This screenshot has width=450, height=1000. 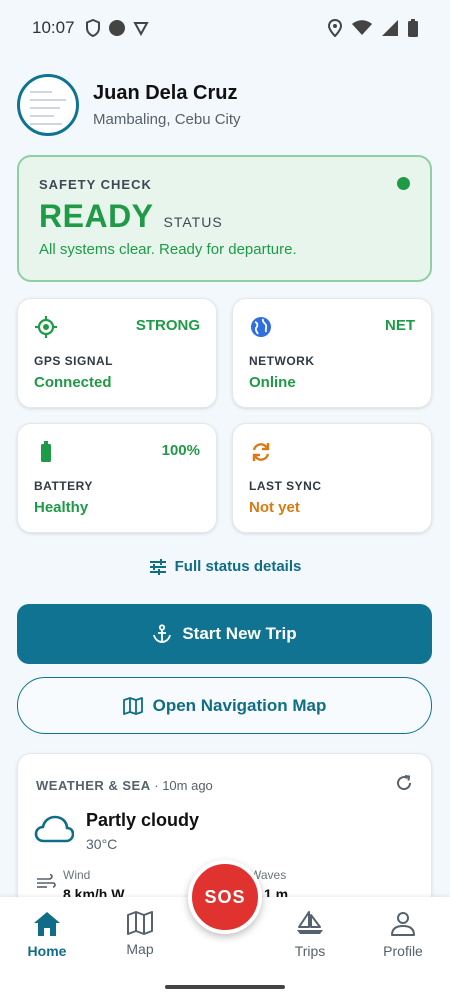 What do you see at coordinates (261, 327) in the screenshot?
I see `globe-icon` at bounding box center [261, 327].